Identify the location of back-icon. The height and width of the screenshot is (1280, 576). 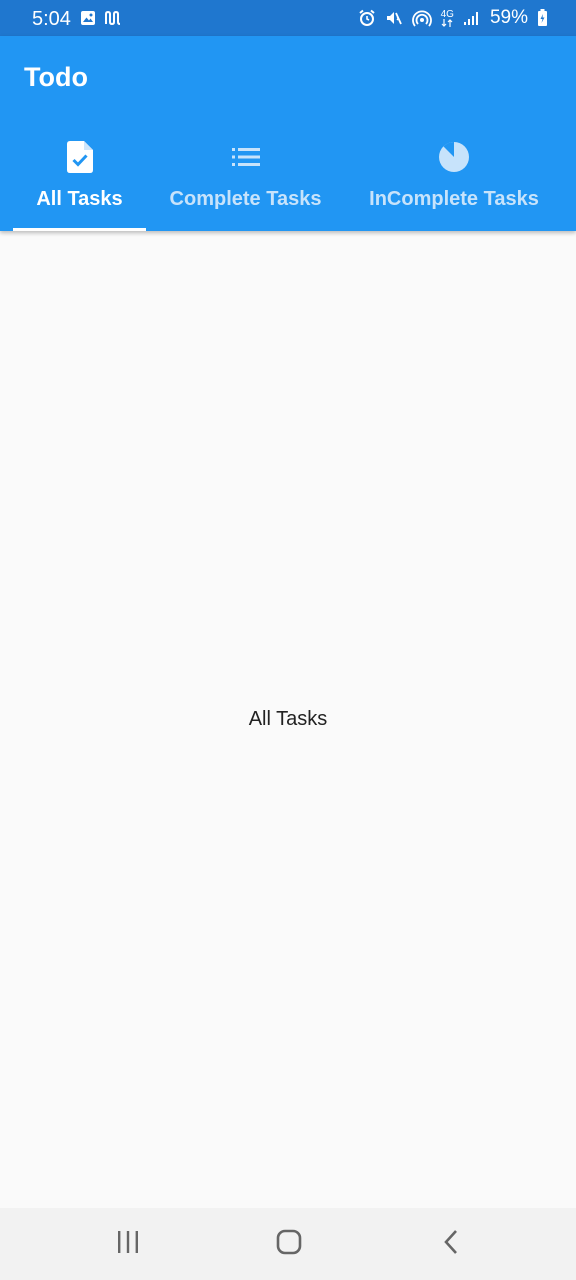
(451, 1244).